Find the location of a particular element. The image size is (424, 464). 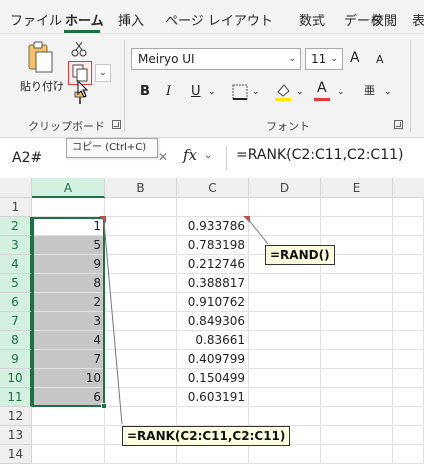

paste-icon is located at coordinates (41, 58).